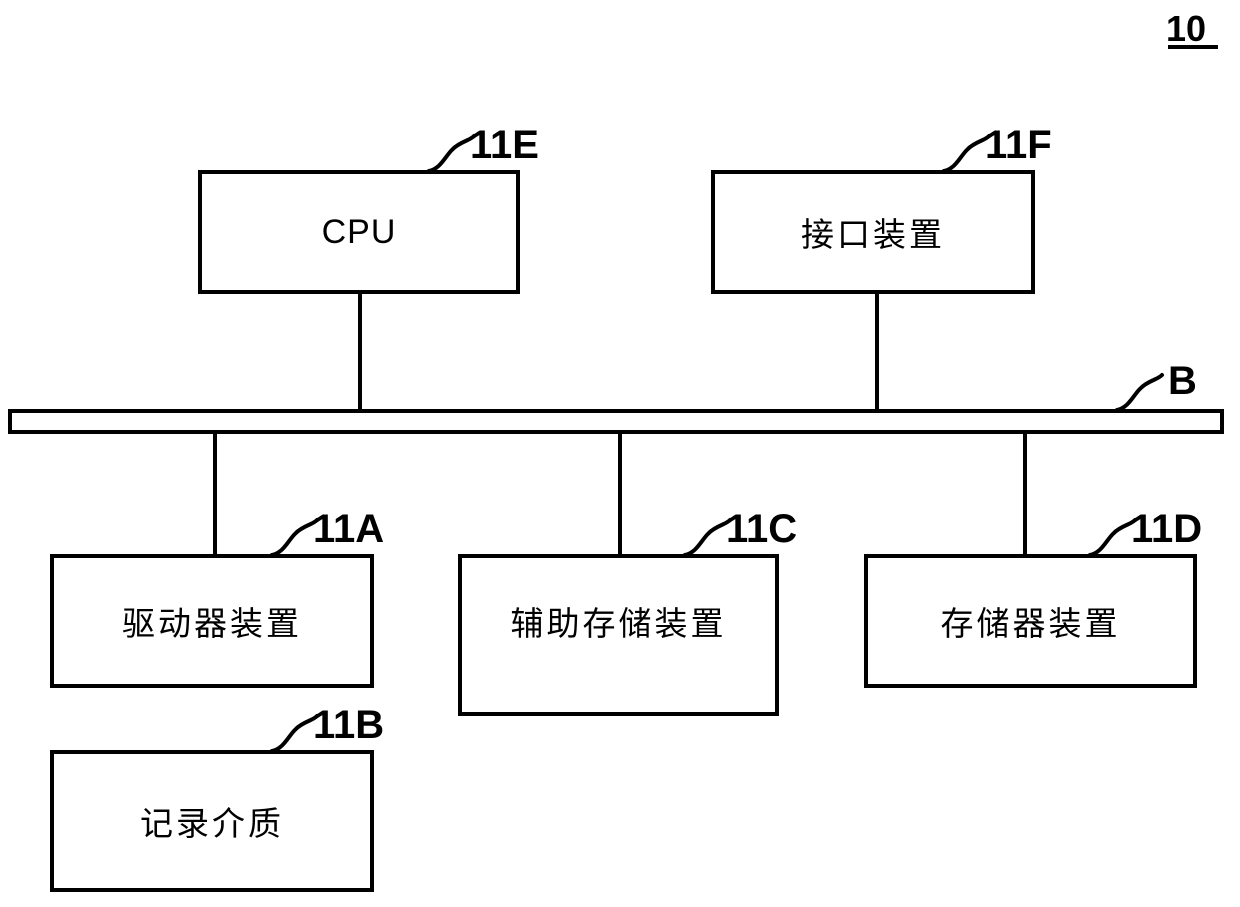 This screenshot has width=1240, height=907. Describe the element at coordinates (1139, 392) in the screenshot. I see `leader-line-bus-B` at that location.